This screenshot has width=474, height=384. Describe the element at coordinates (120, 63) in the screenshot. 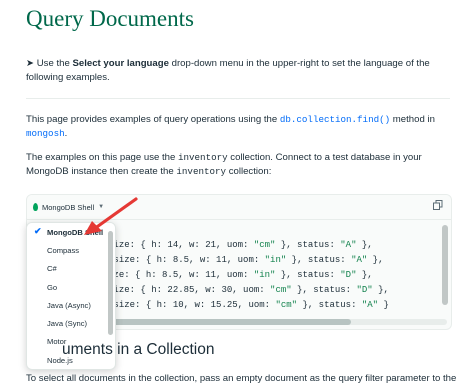

I see `select-language-label: Select your language` at that location.